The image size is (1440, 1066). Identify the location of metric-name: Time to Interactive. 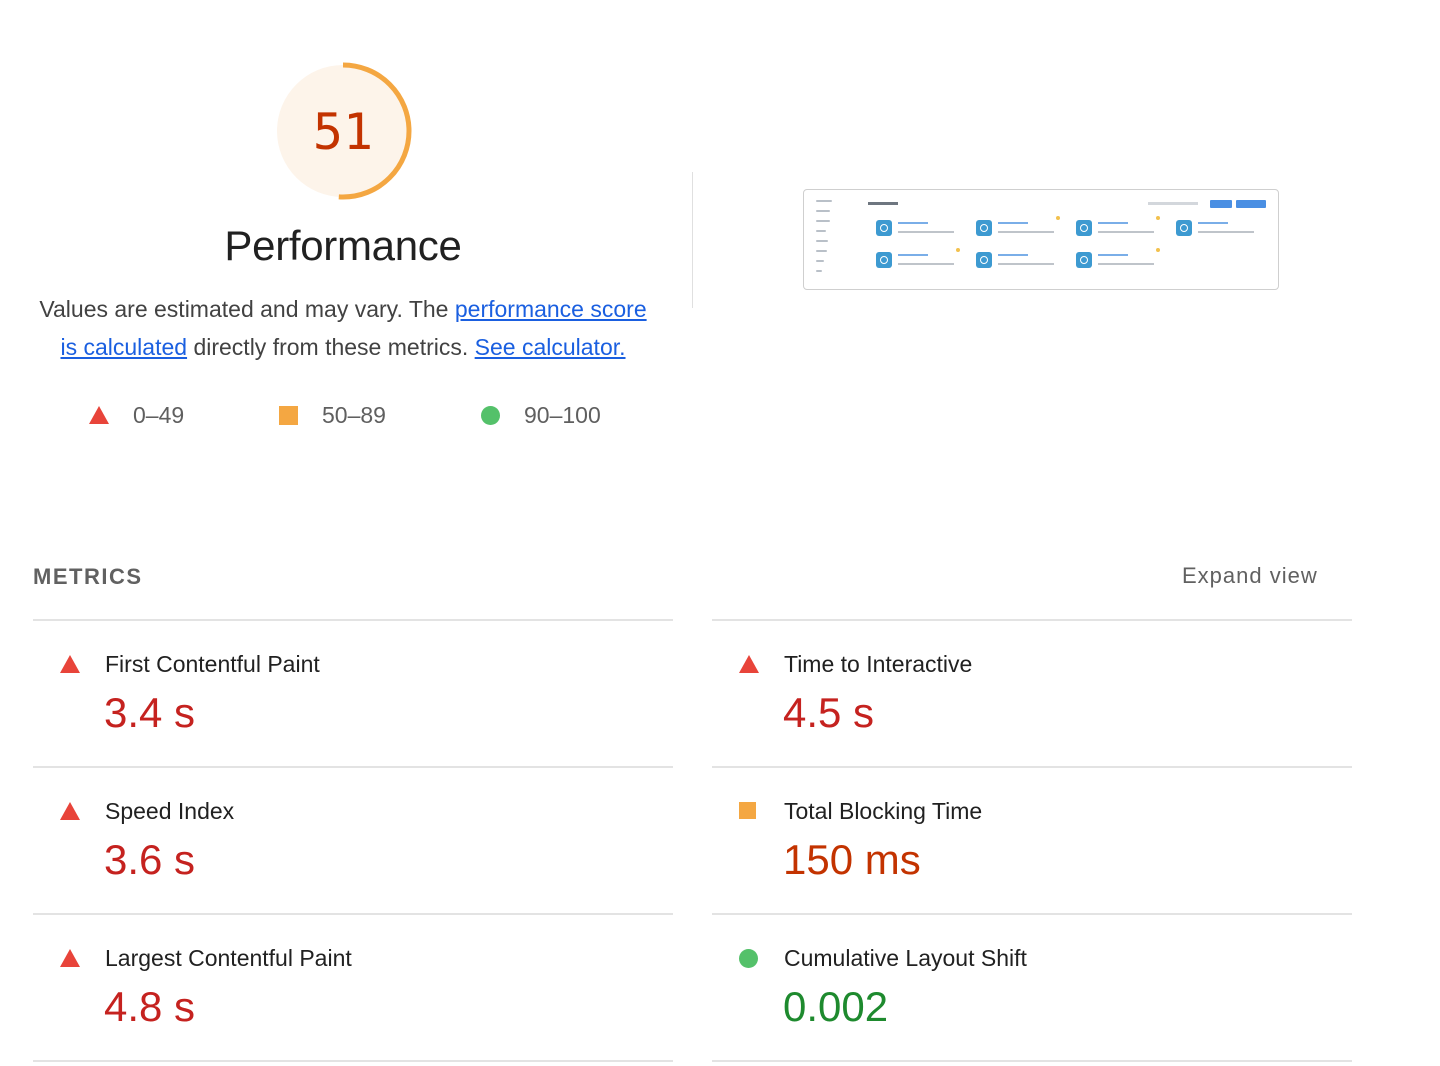
(878, 664).